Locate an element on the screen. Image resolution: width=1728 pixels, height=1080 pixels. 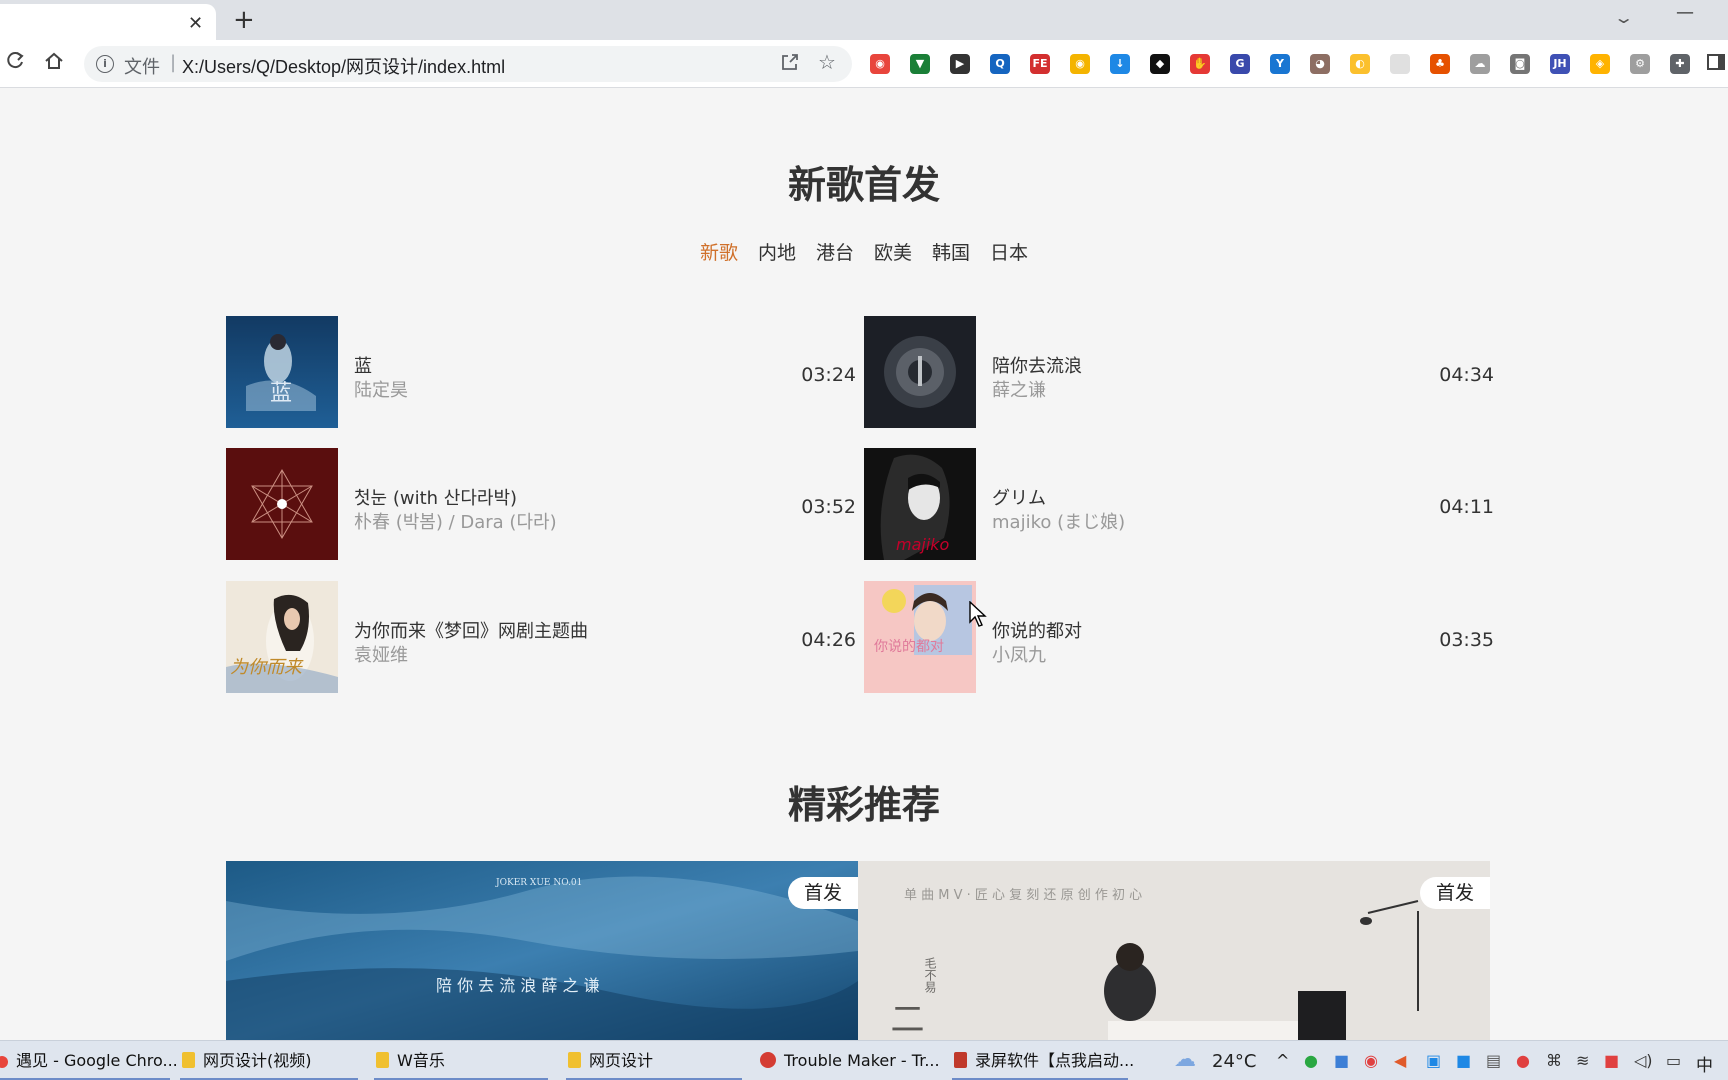
shield-ext-icon: ▼ is located at coordinates (920, 64).